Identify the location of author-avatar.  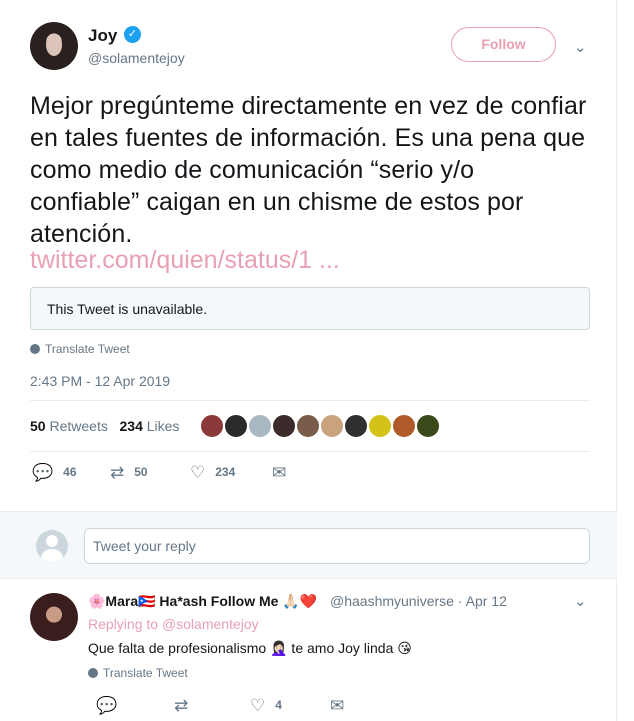
(54, 46).